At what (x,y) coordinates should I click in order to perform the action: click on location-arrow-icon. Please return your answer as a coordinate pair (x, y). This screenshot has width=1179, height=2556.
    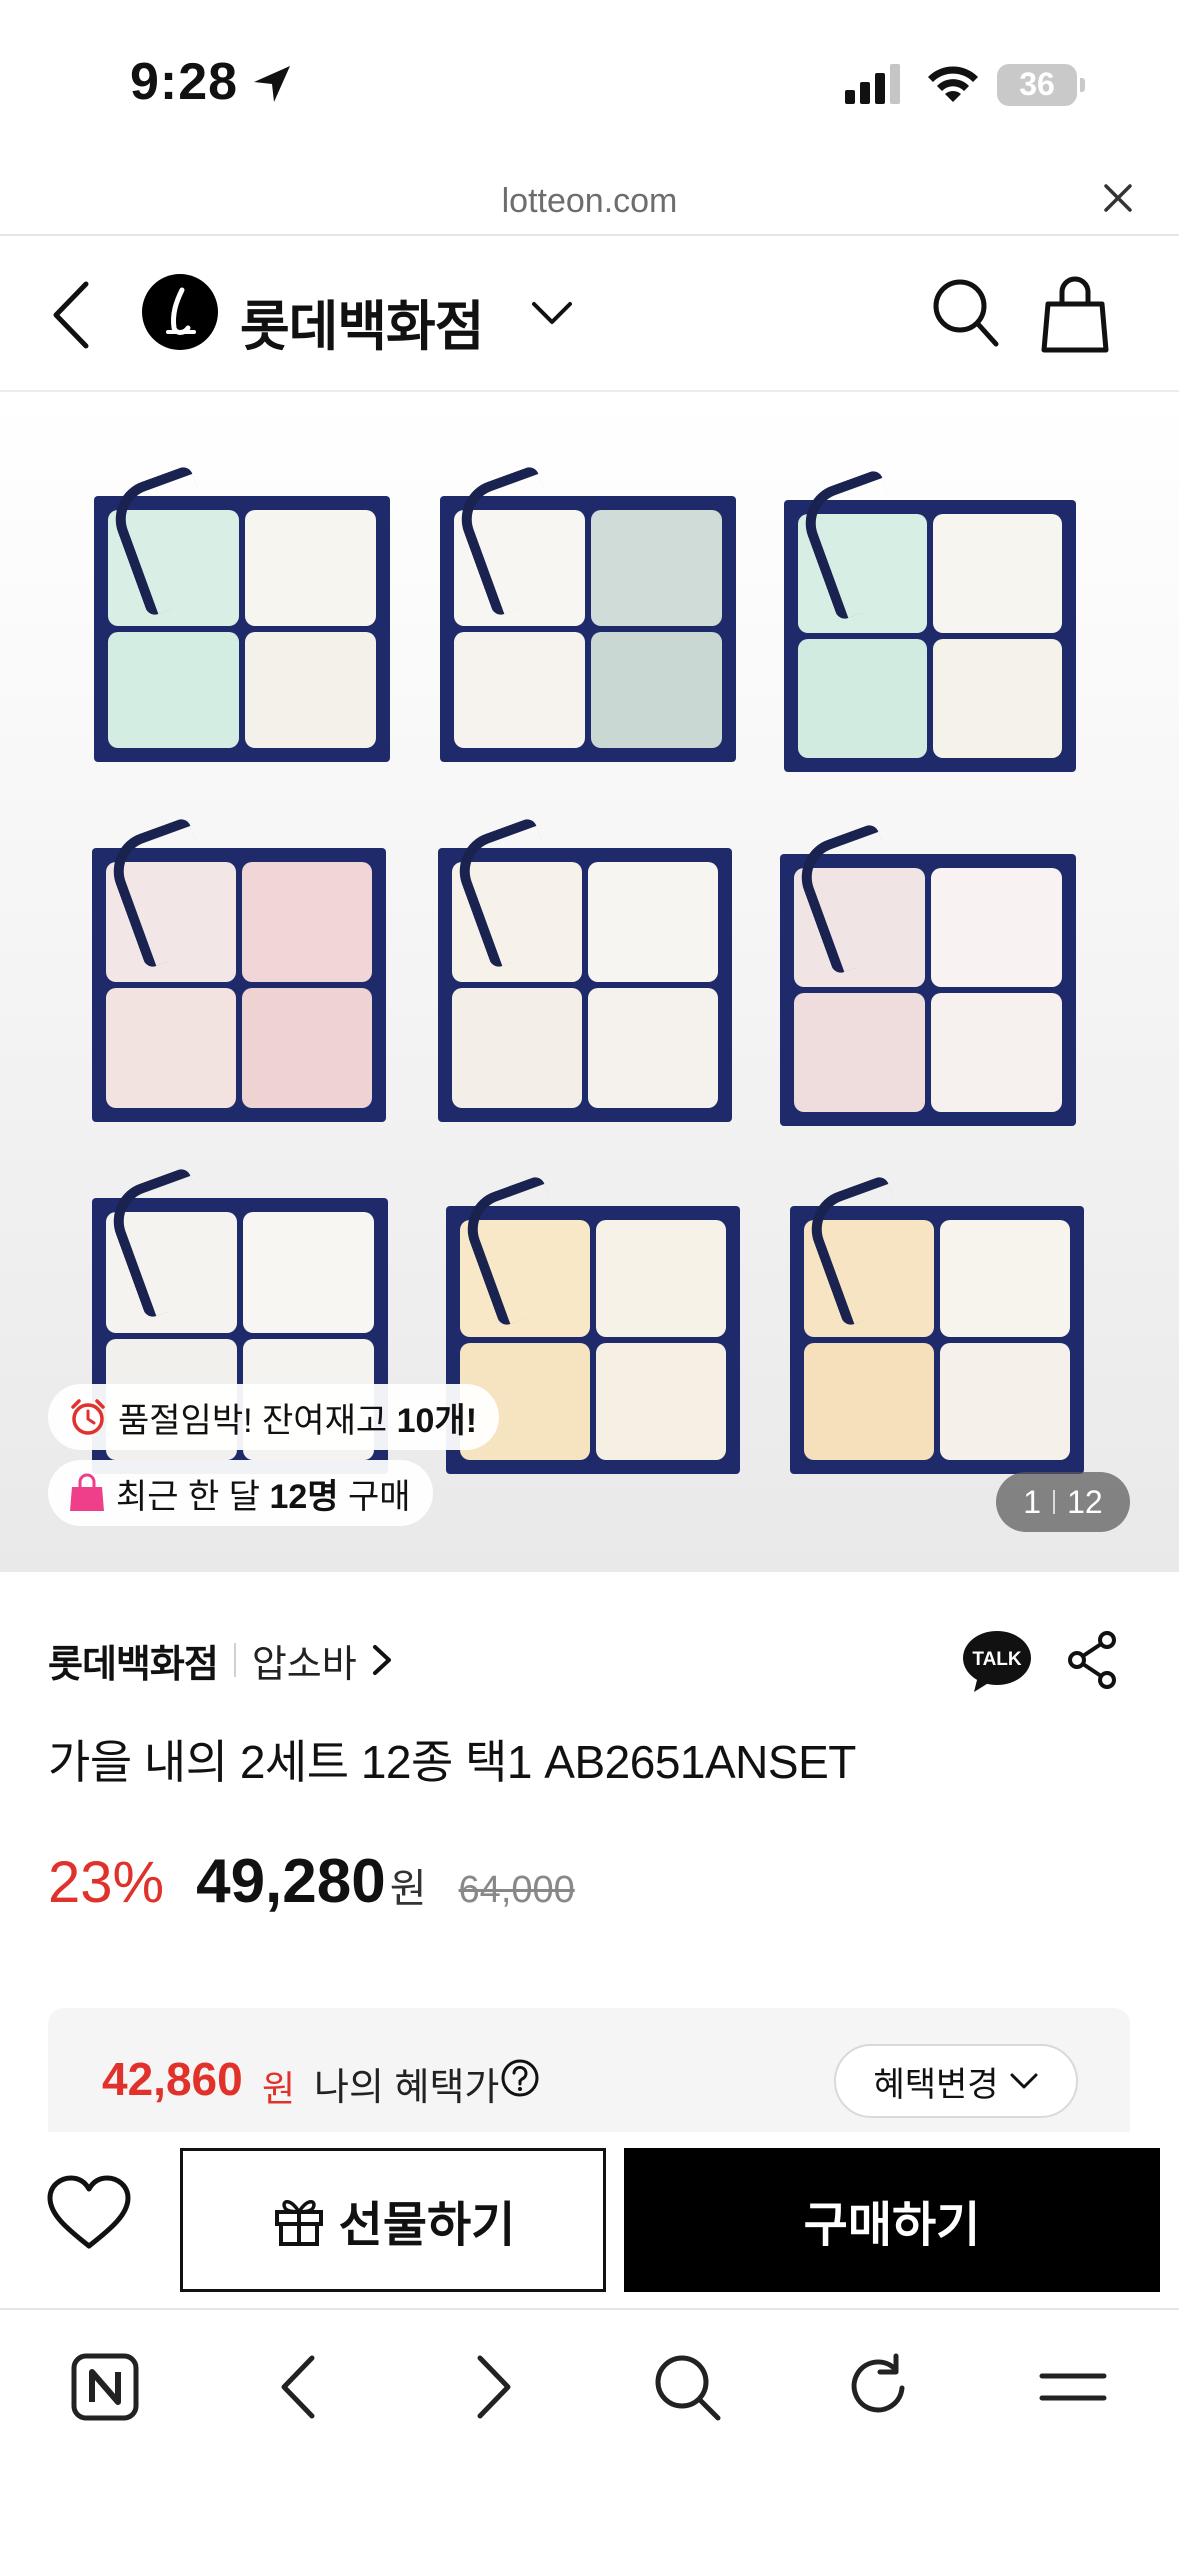
    Looking at the image, I should click on (272, 84).